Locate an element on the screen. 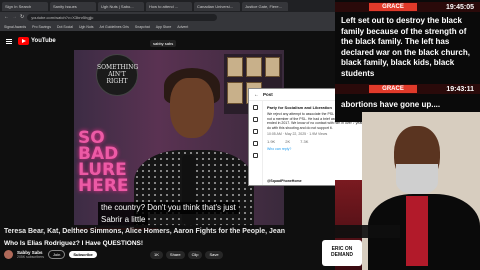 The height and width of the screenshot is (270, 480). youtube-wordmark: YouTube is located at coordinates (43, 41).